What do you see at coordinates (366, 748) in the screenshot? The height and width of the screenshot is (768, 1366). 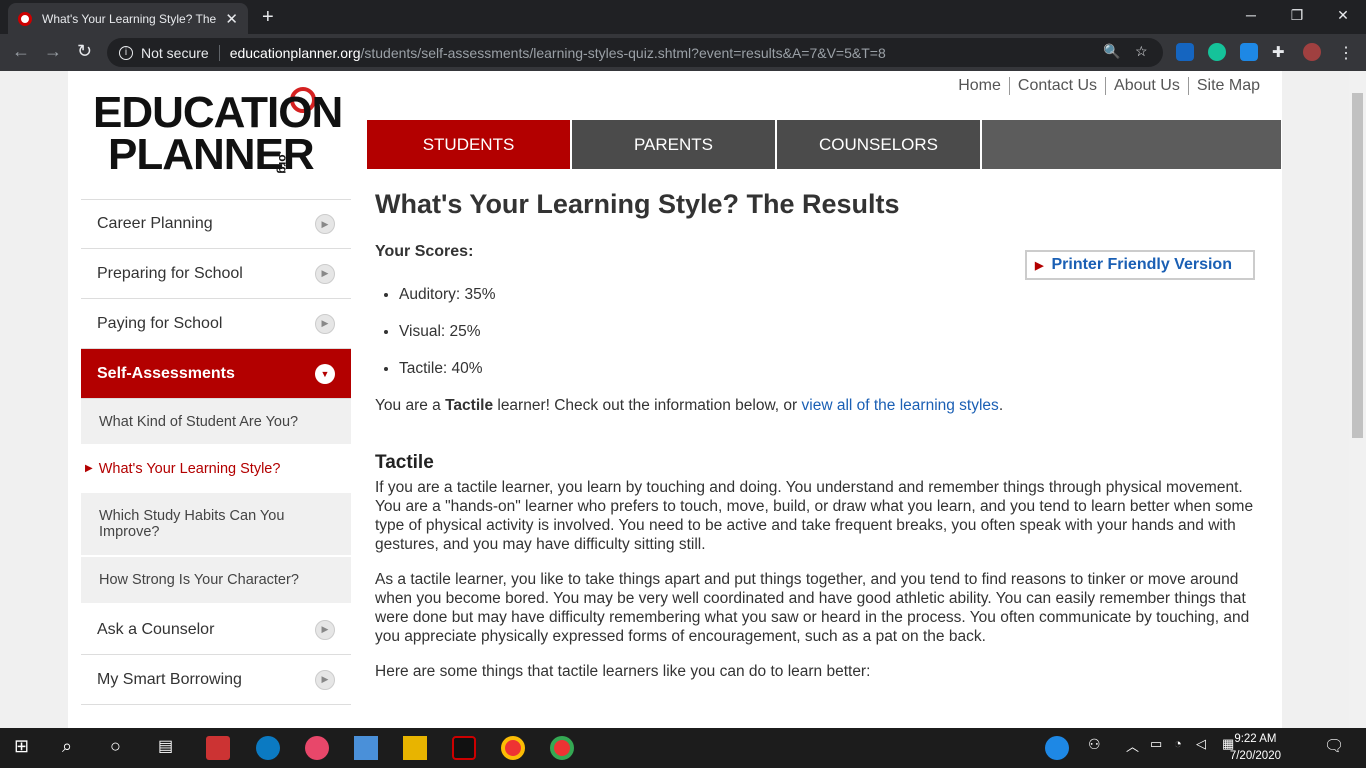 I see `store-icon` at bounding box center [366, 748].